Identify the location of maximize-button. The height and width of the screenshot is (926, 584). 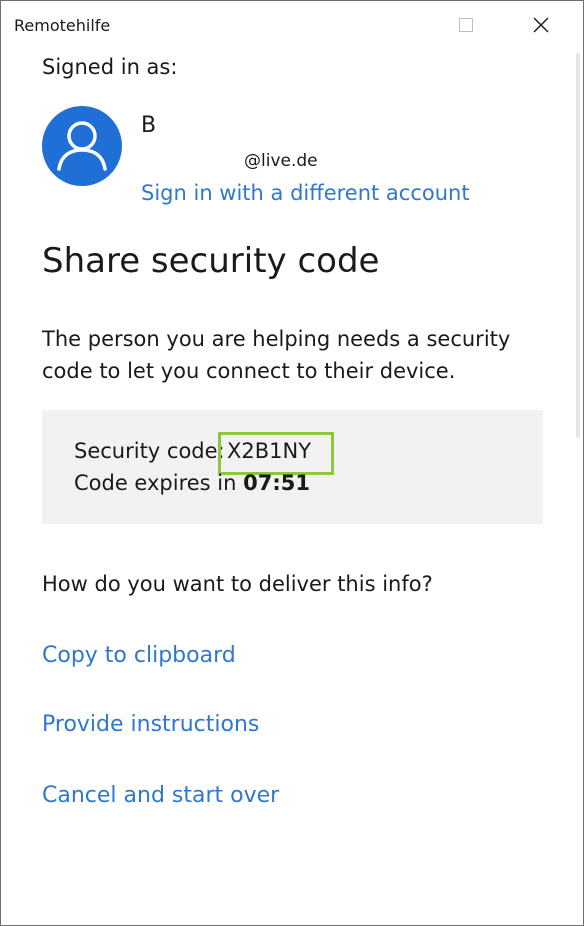
(466, 25).